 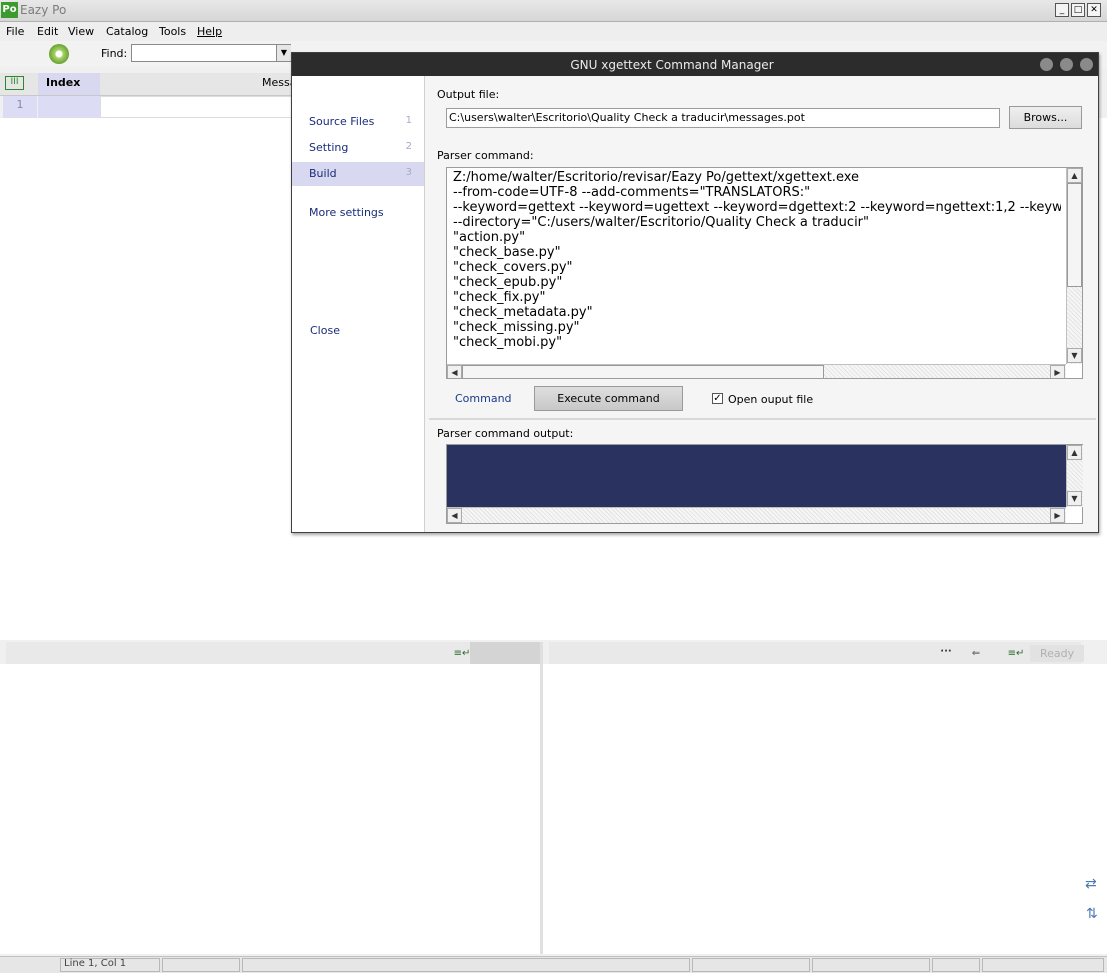 What do you see at coordinates (211, 53) in the screenshot?
I see `find-input` at bounding box center [211, 53].